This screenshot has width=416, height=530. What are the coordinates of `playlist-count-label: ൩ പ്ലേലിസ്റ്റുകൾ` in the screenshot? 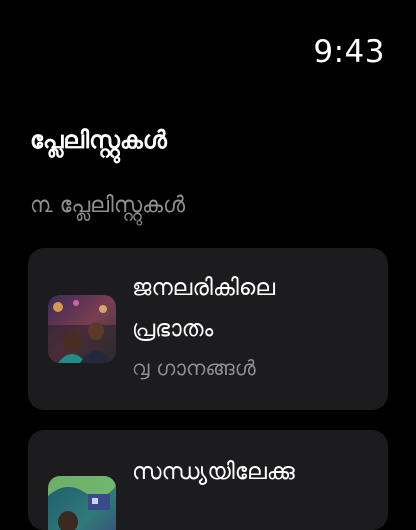 It's located at (108, 205).